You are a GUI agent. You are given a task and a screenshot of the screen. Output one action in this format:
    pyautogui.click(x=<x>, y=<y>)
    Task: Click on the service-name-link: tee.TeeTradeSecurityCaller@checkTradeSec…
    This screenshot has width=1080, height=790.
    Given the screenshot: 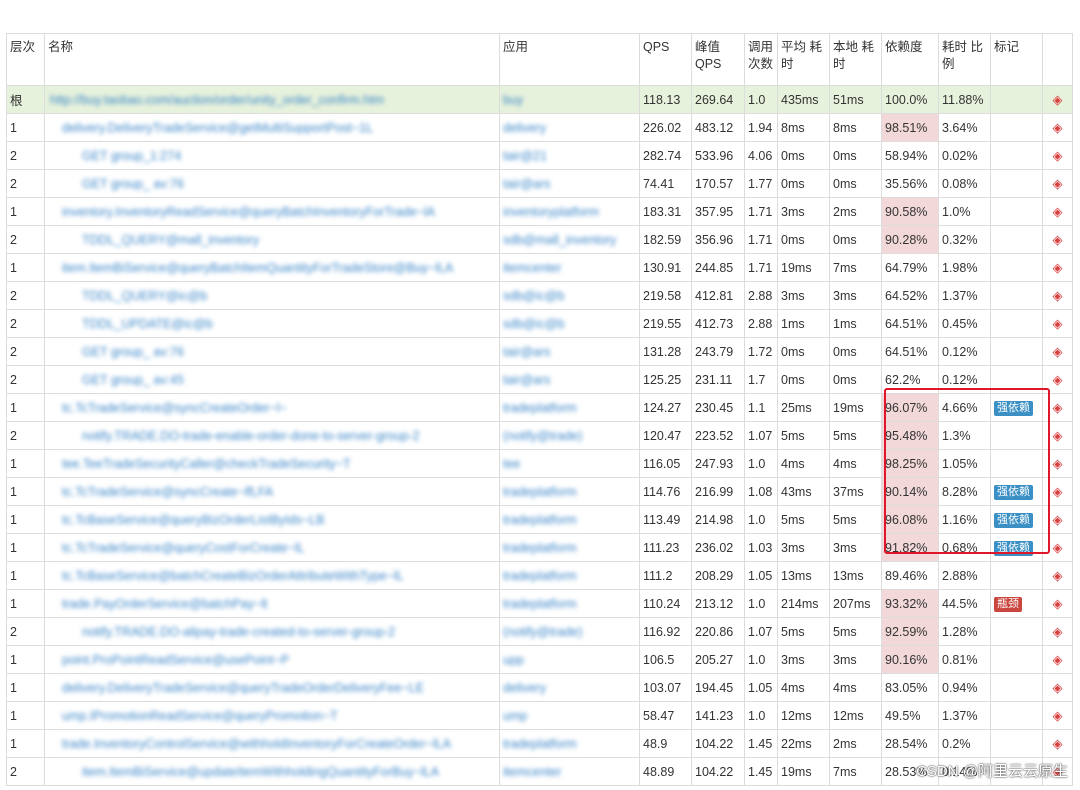 What is the action you would take?
    pyautogui.click(x=206, y=464)
    